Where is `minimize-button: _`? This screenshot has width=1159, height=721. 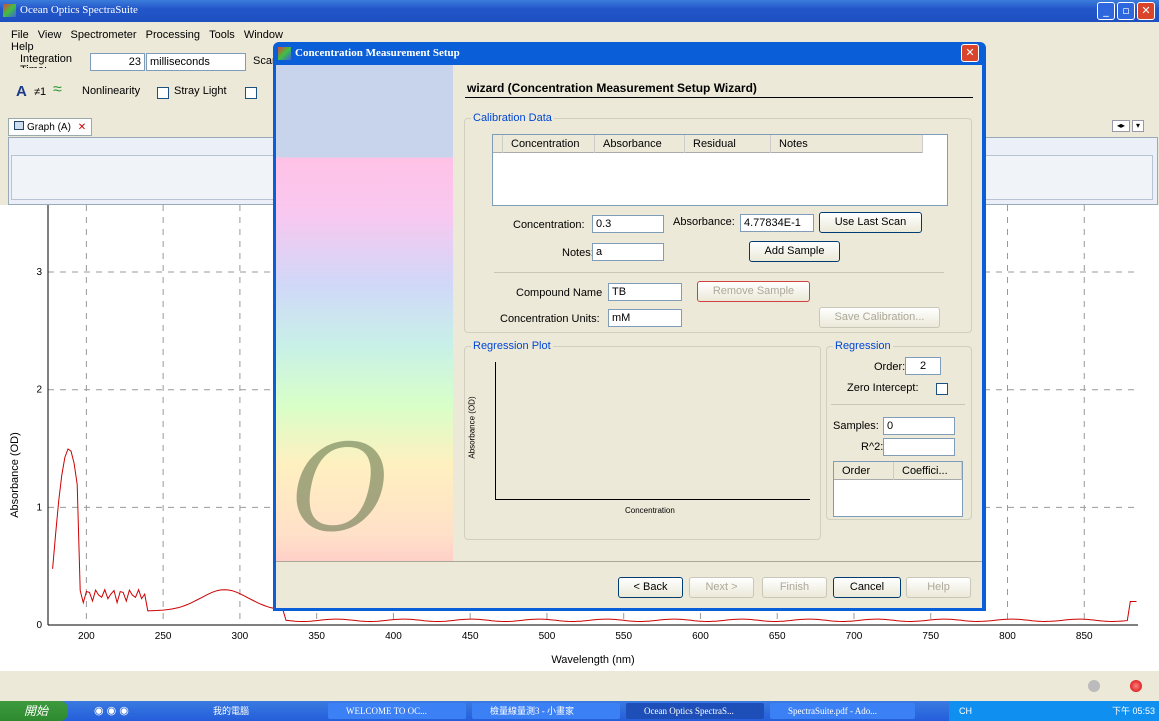
minimize-button: _ is located at coordinates (1106, 11).